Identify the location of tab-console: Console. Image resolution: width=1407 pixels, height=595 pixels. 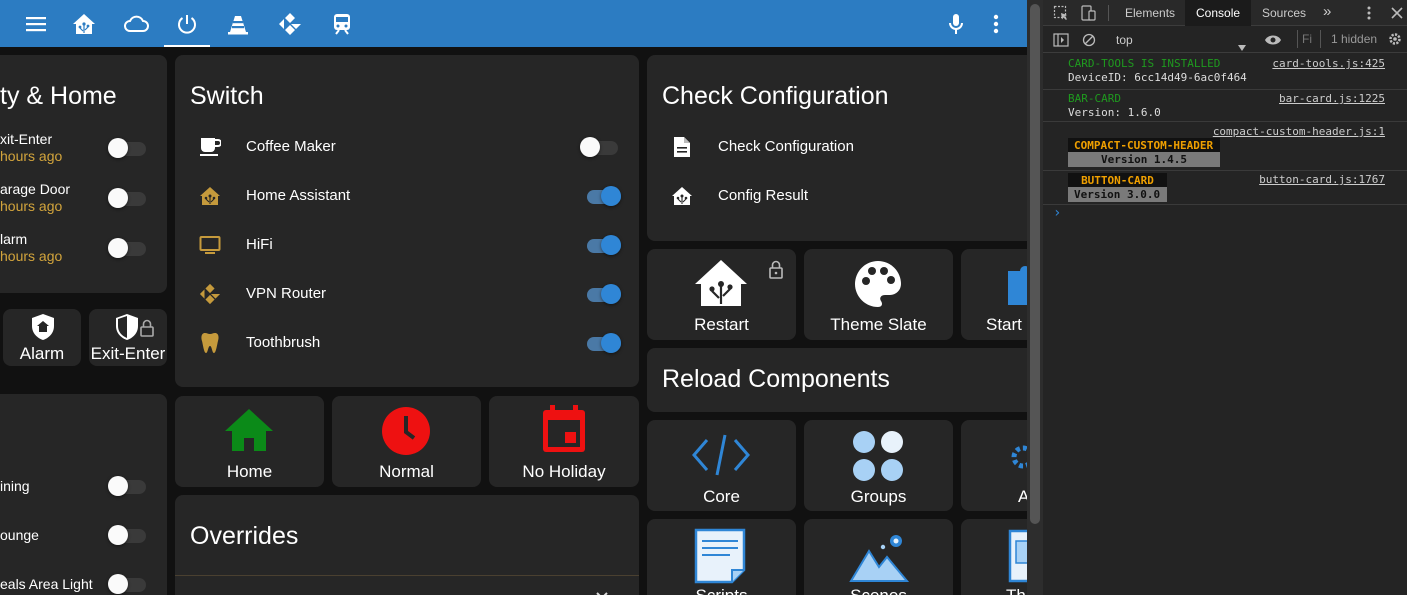
(1218, 13).